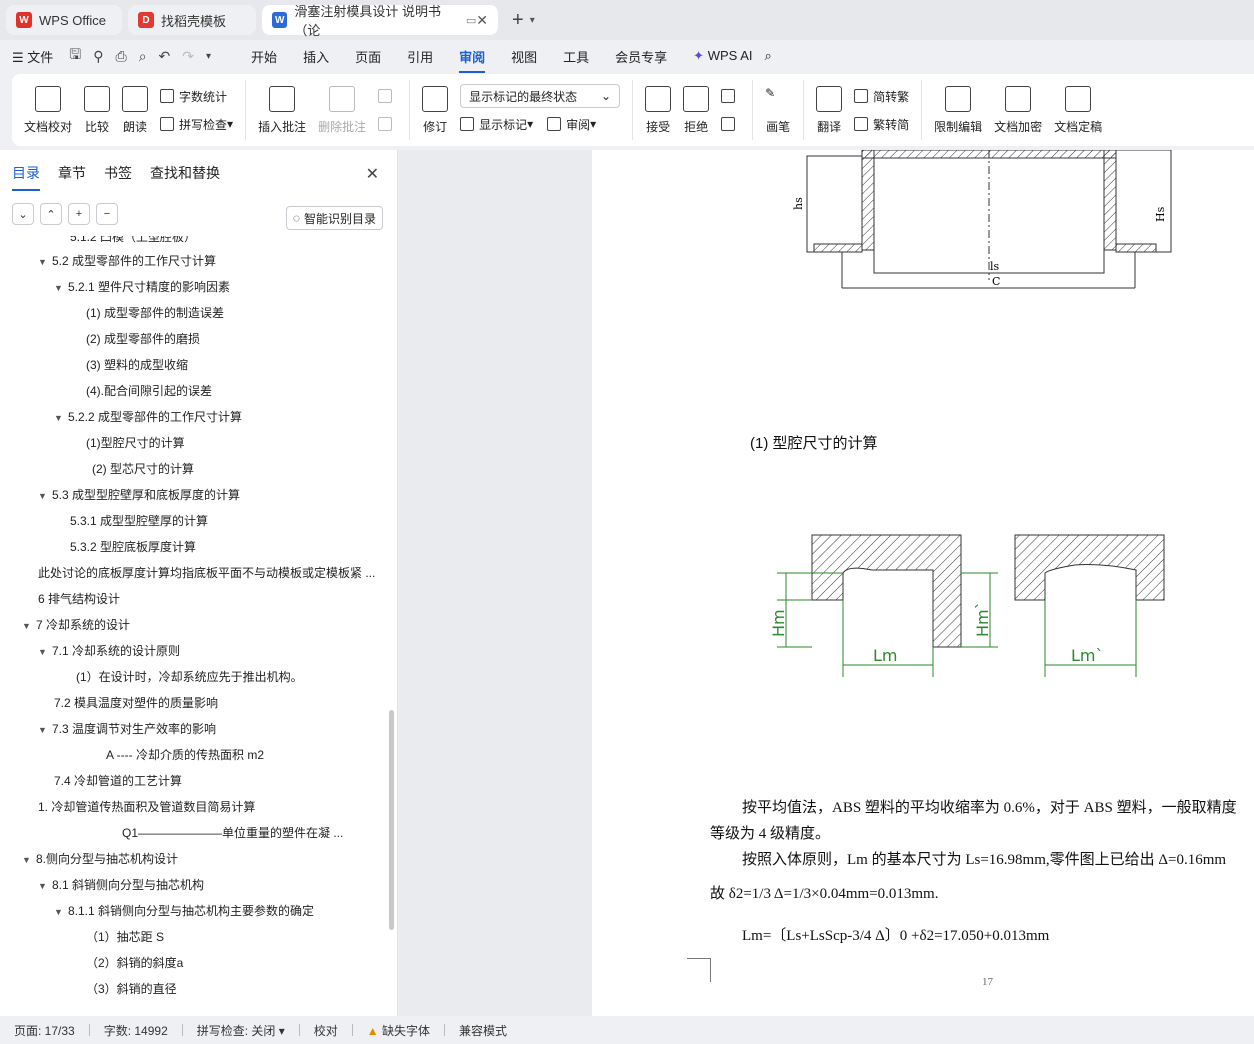  I want to click on to-traditional-button: 简转繁, so click(881, 96).